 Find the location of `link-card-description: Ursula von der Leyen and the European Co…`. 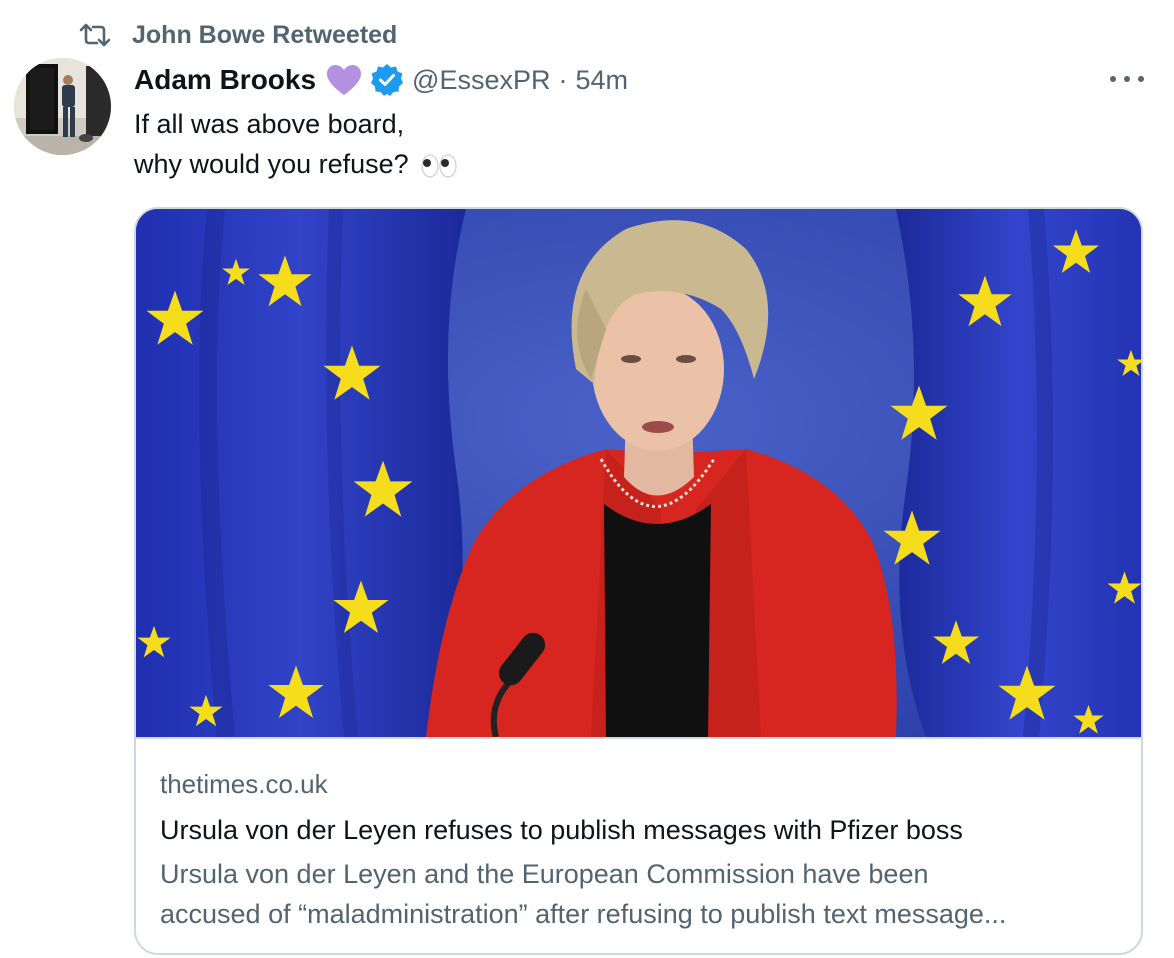

link-card-description: Ursula von der Leyen and the European Co… is located at coordinates (640, 894).